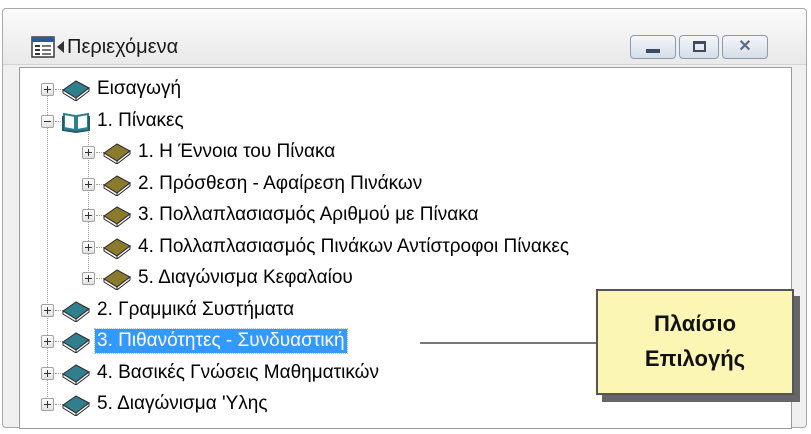 The width and height of the screenshot is (811, 434). What do you see at coordinates (400, 89) in the screenshot?
I see `tree-item: Εισαγωγή` at bounding box center [400, 89].